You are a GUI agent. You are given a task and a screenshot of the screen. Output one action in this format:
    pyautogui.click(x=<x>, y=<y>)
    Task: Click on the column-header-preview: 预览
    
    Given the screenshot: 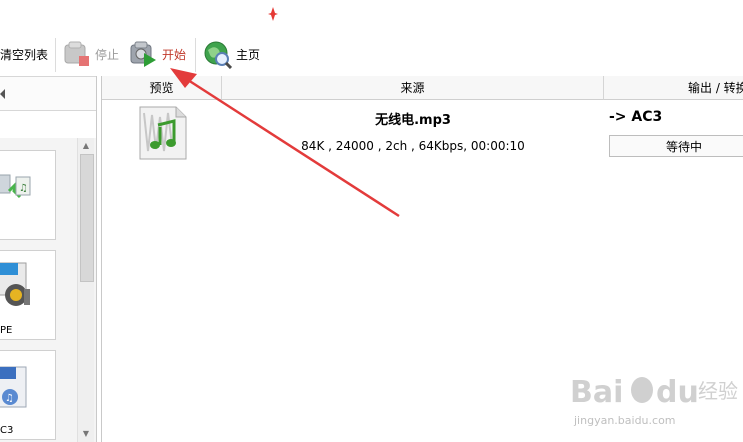 What is the action you would take?
    pyautogui.click(x=162, y=88)
    